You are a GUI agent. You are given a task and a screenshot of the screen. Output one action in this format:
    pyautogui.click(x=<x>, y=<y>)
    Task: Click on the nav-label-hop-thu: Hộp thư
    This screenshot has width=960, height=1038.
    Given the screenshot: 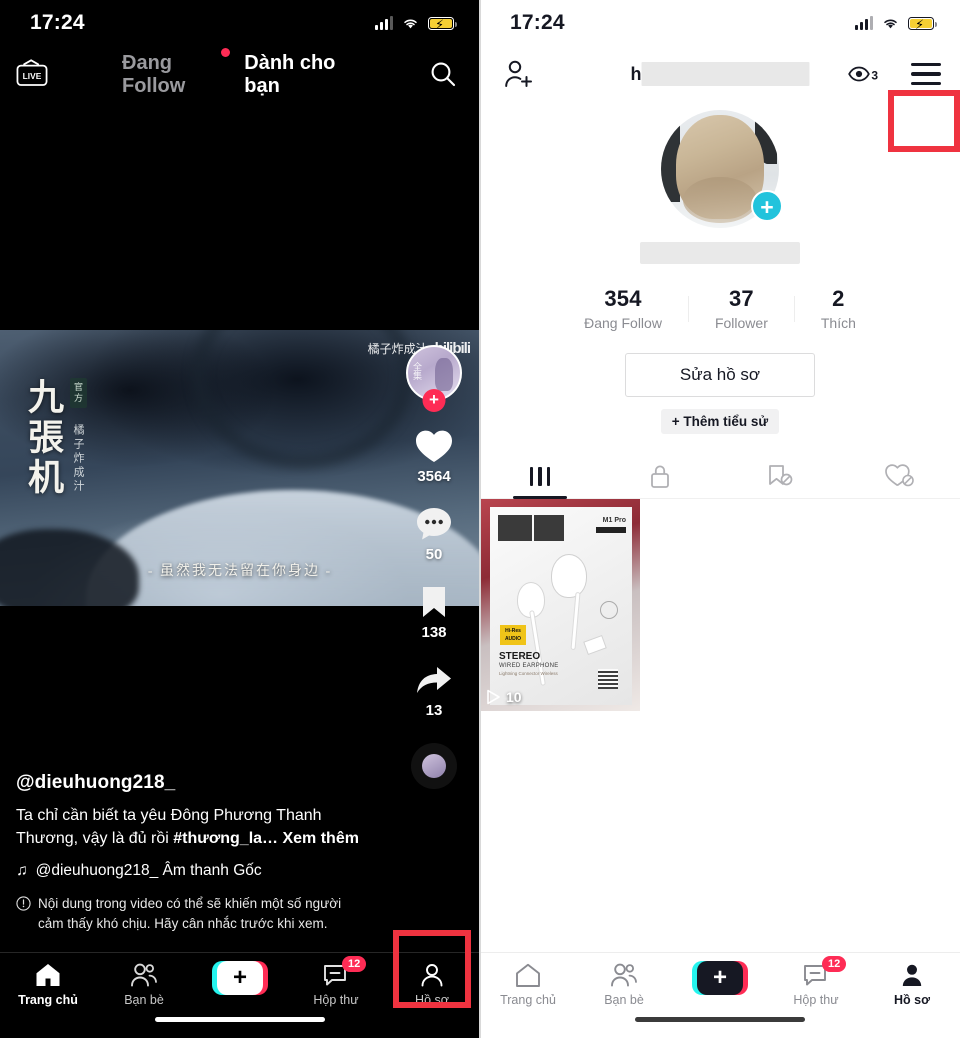 What is the action you would take?
    pyautogui.click(x=816, y=1000)
    